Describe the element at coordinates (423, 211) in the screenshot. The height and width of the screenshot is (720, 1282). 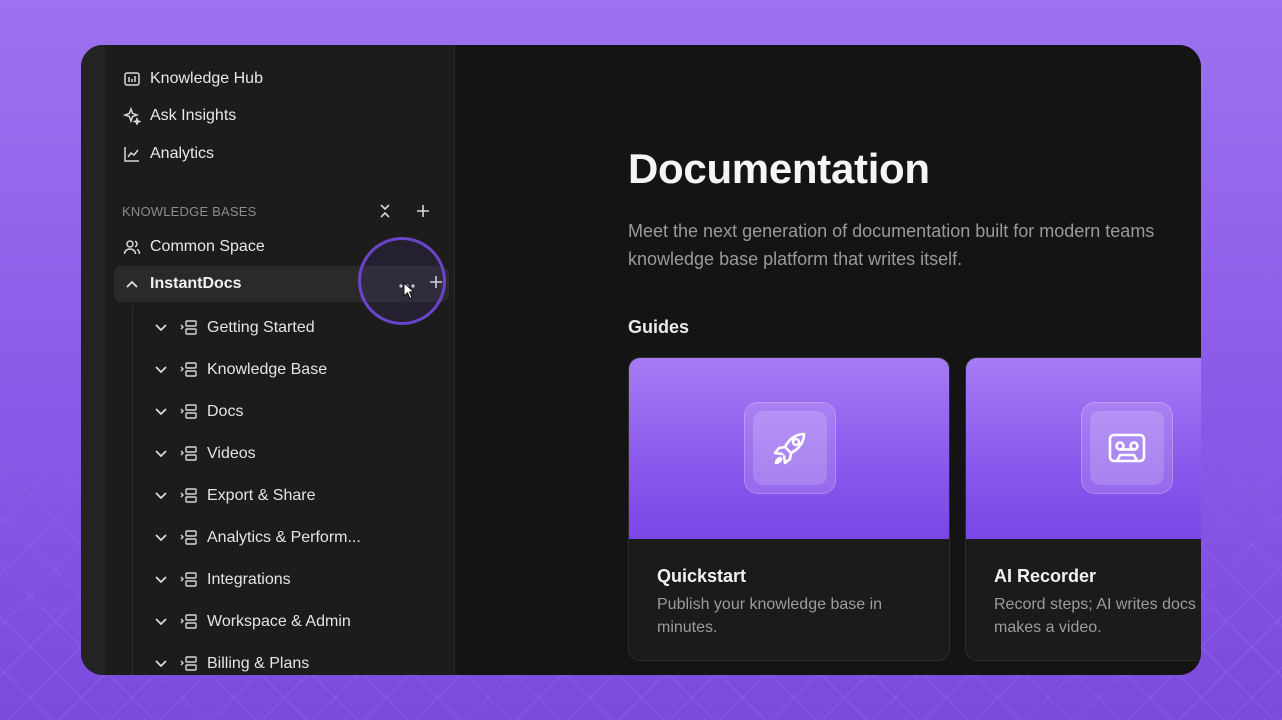
I see `add-knowledge-base-icon` at that location.